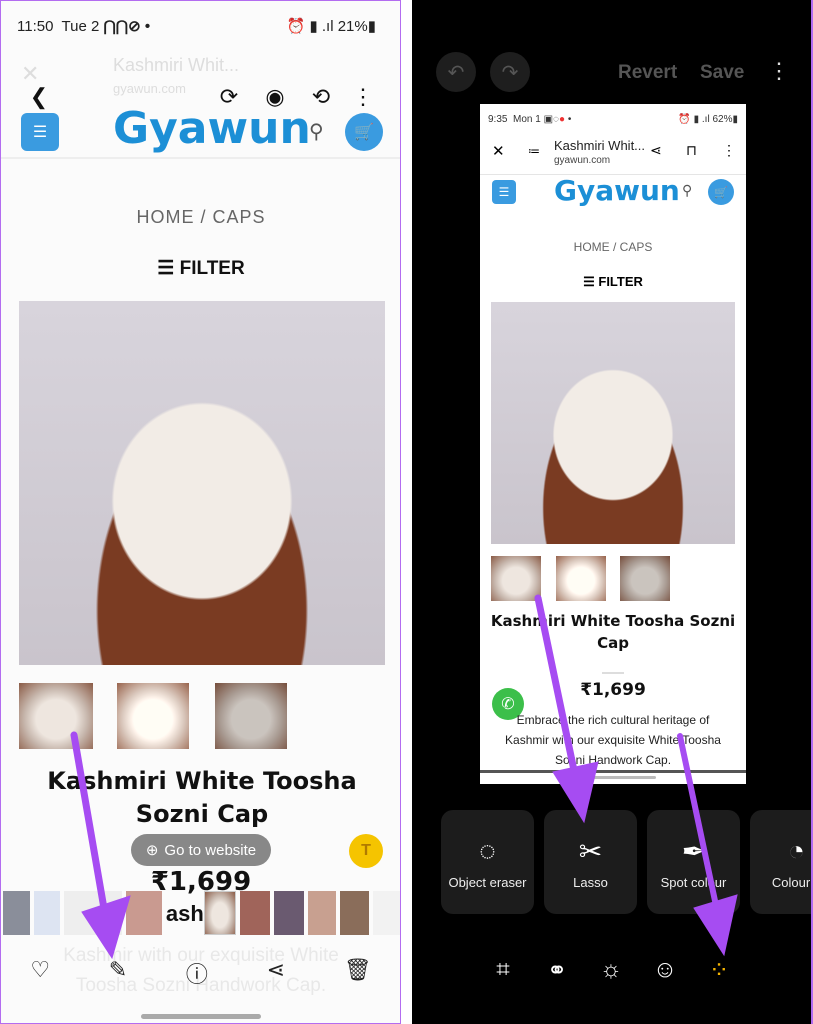 The image size is (813, 1024). What do you see at coordinates (152, 850) in the screenshot?
I see `globe-icon: ⊕` at bounding box center [152, 850].